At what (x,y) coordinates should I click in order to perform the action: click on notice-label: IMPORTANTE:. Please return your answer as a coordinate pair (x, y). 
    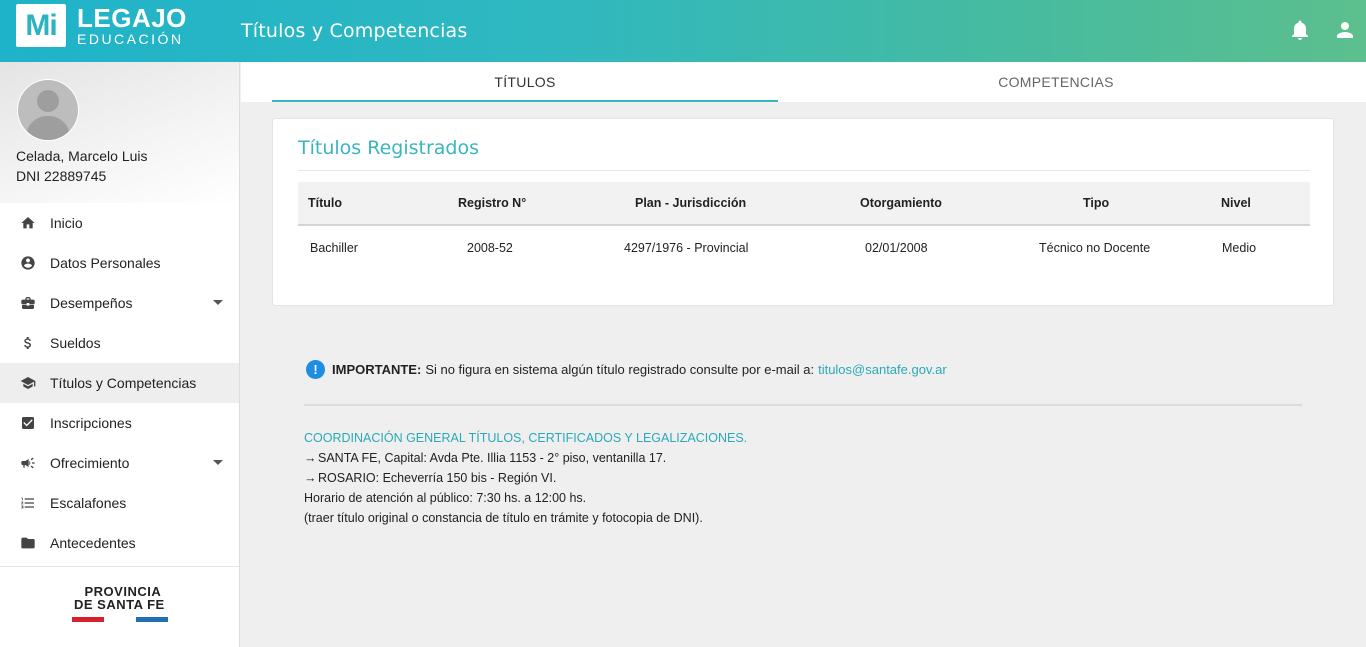
    Looking at the image, I should click on (377, 369).